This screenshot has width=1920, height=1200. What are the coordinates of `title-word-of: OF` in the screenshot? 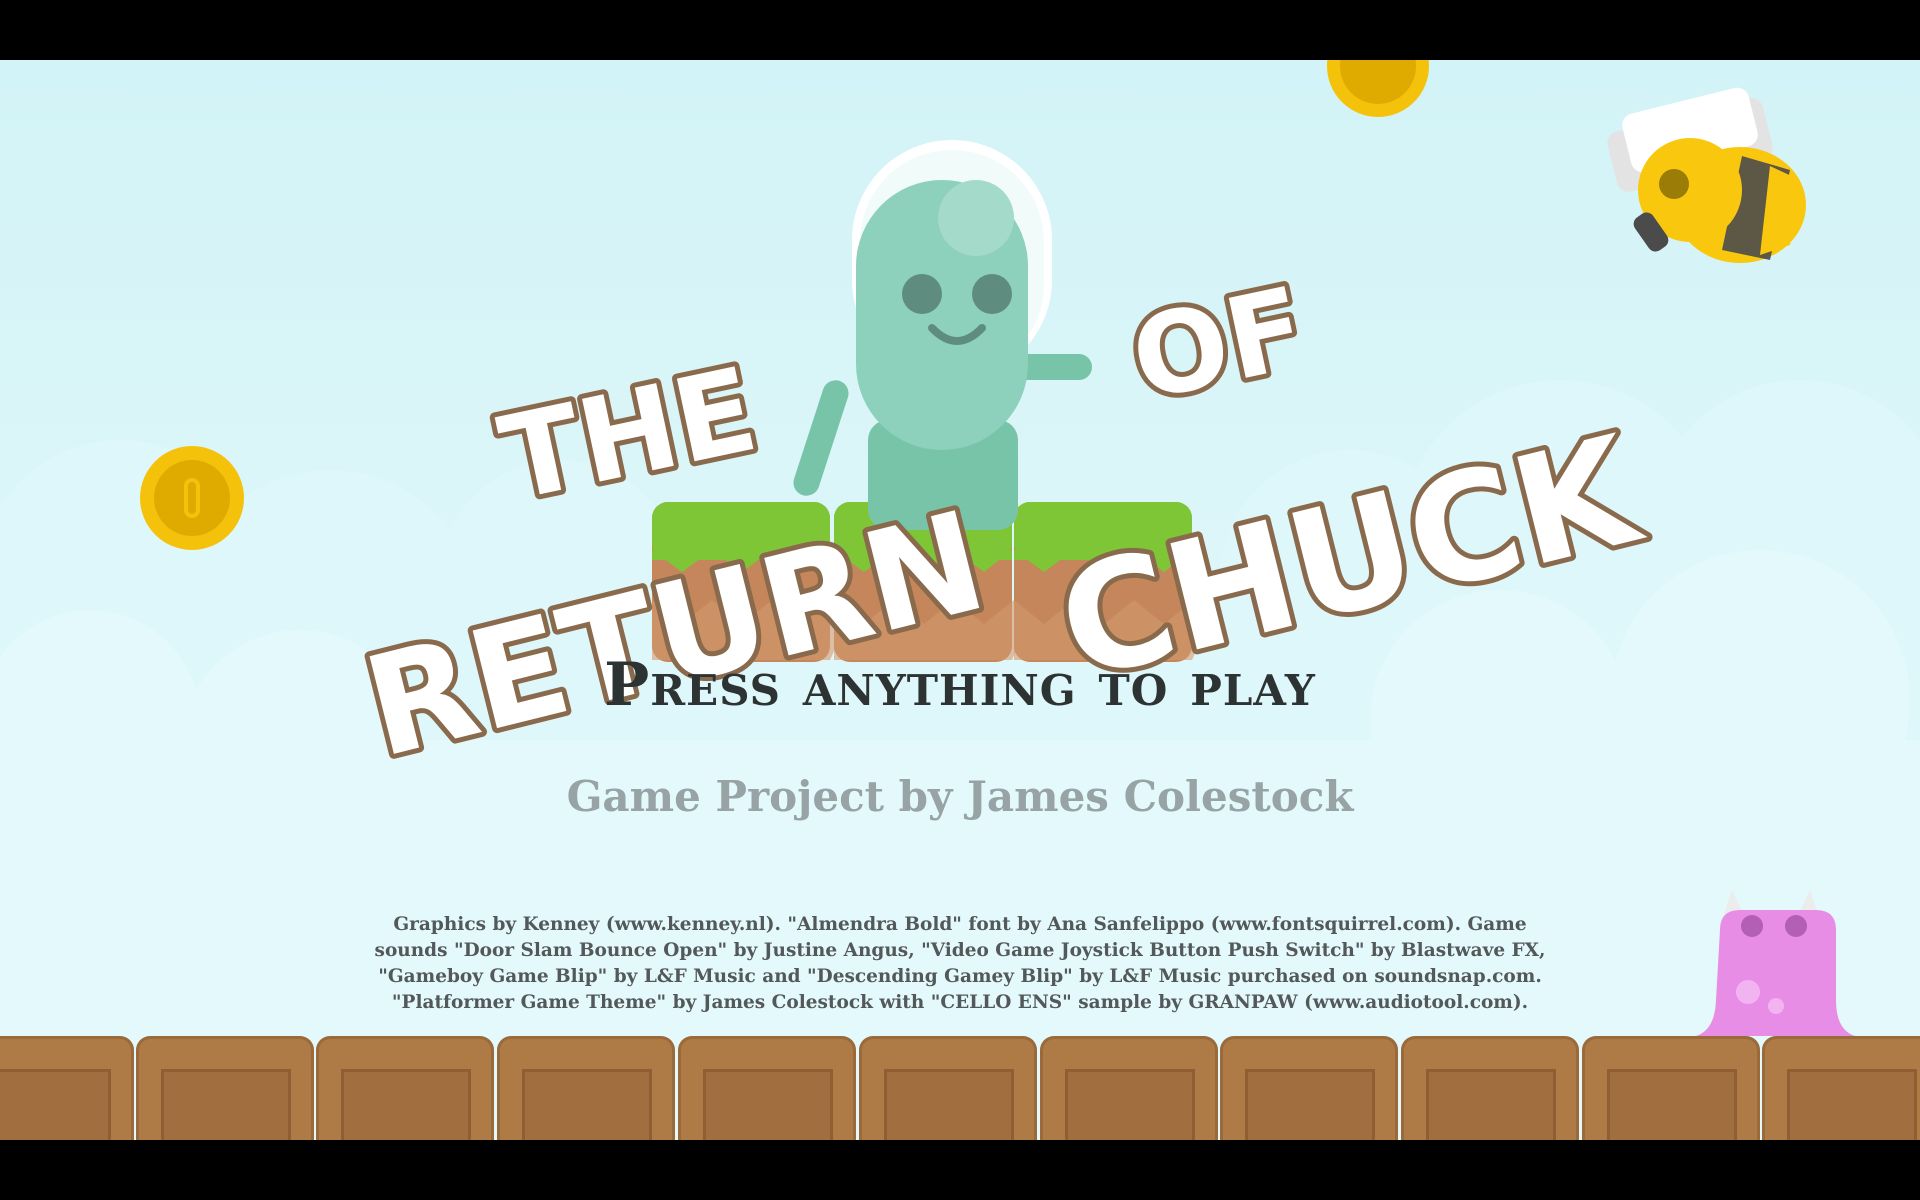 It's located at (1218, 344).